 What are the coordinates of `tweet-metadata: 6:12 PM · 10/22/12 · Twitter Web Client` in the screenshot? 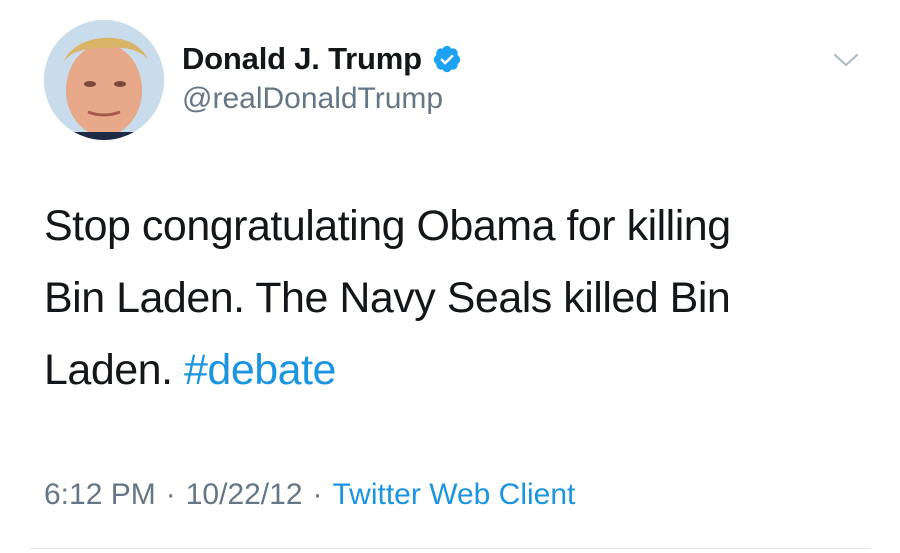 It's located at (309, 495).